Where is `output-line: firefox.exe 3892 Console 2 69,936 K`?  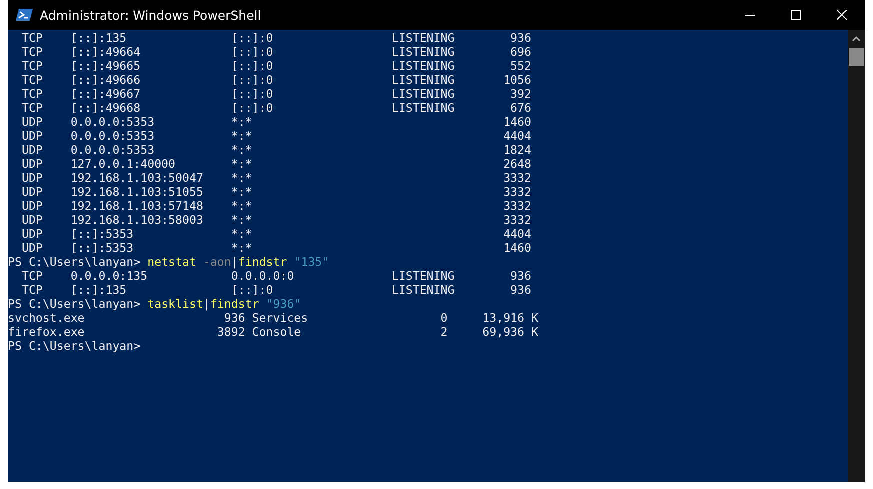
output-line: firefox.exe 3892 Console 2 69,936 K is located at coordinates (273, 332).